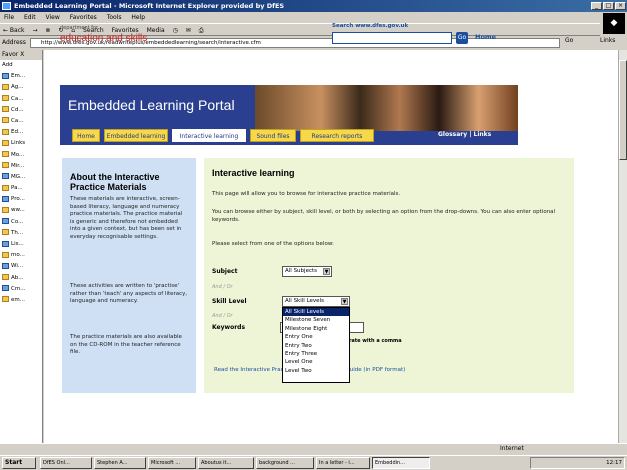  I want to click on tab-interactive-learning: Interactive learning, so click(209, 135).